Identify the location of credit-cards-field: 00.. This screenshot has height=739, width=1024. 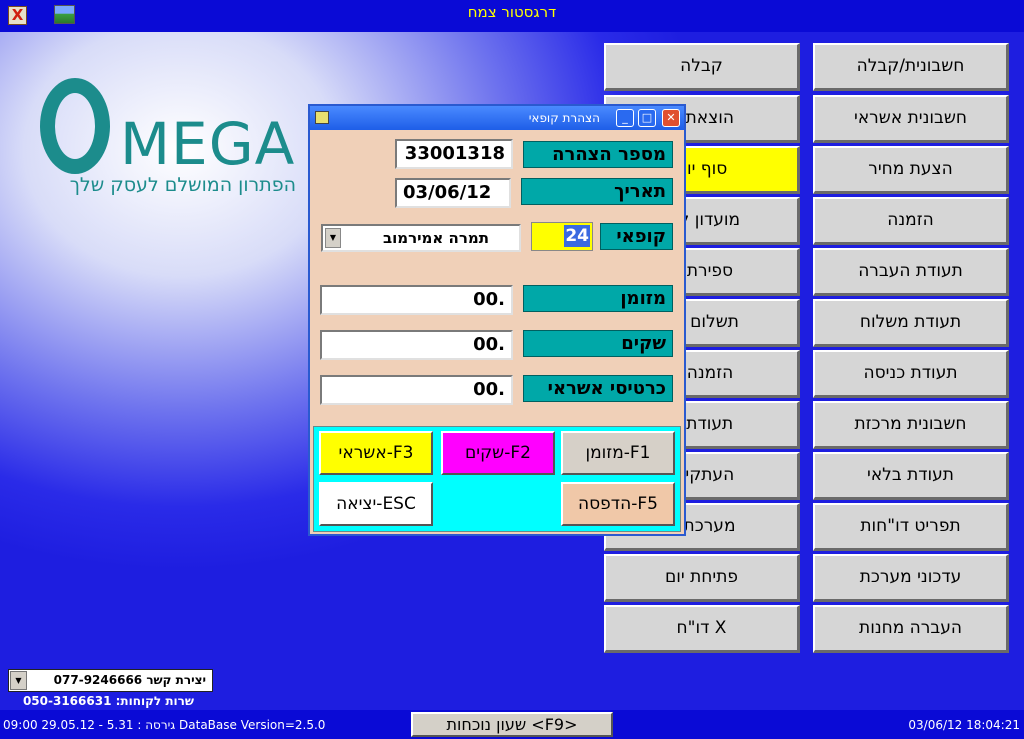
(416, 390).